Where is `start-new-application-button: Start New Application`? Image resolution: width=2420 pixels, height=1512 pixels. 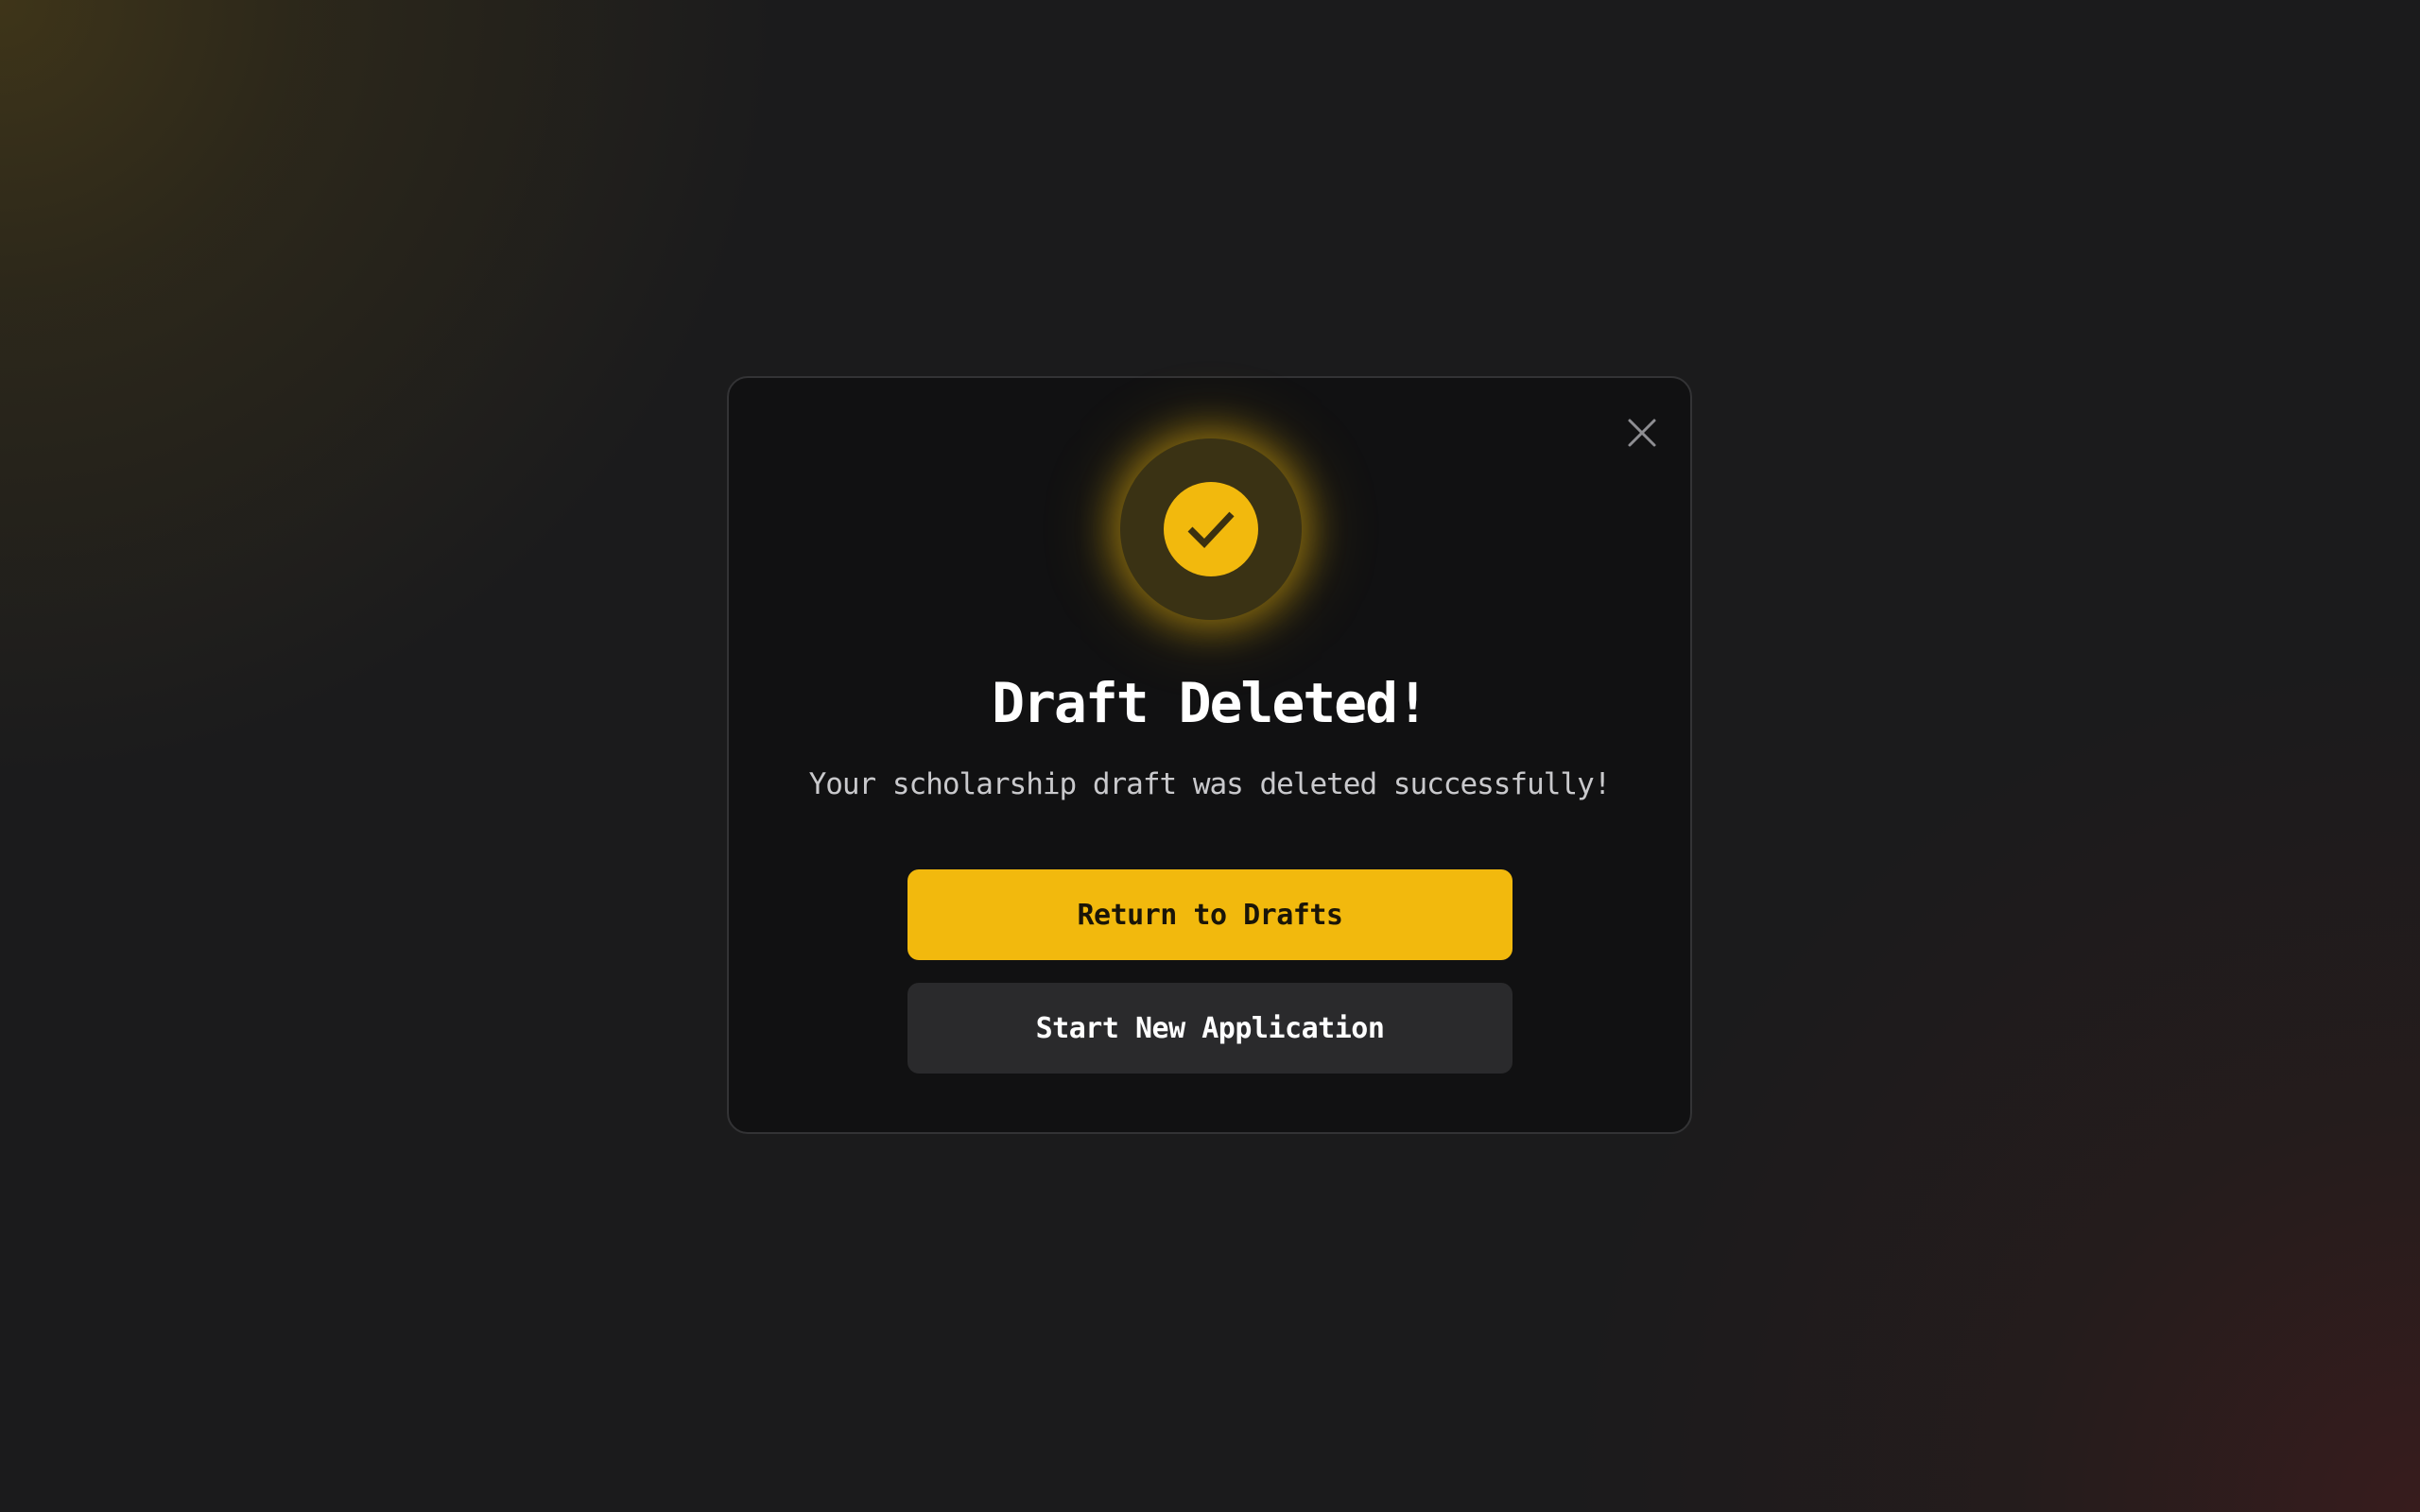 start-new-application-button: Start New Application is located at coordinates (1210, 1028).